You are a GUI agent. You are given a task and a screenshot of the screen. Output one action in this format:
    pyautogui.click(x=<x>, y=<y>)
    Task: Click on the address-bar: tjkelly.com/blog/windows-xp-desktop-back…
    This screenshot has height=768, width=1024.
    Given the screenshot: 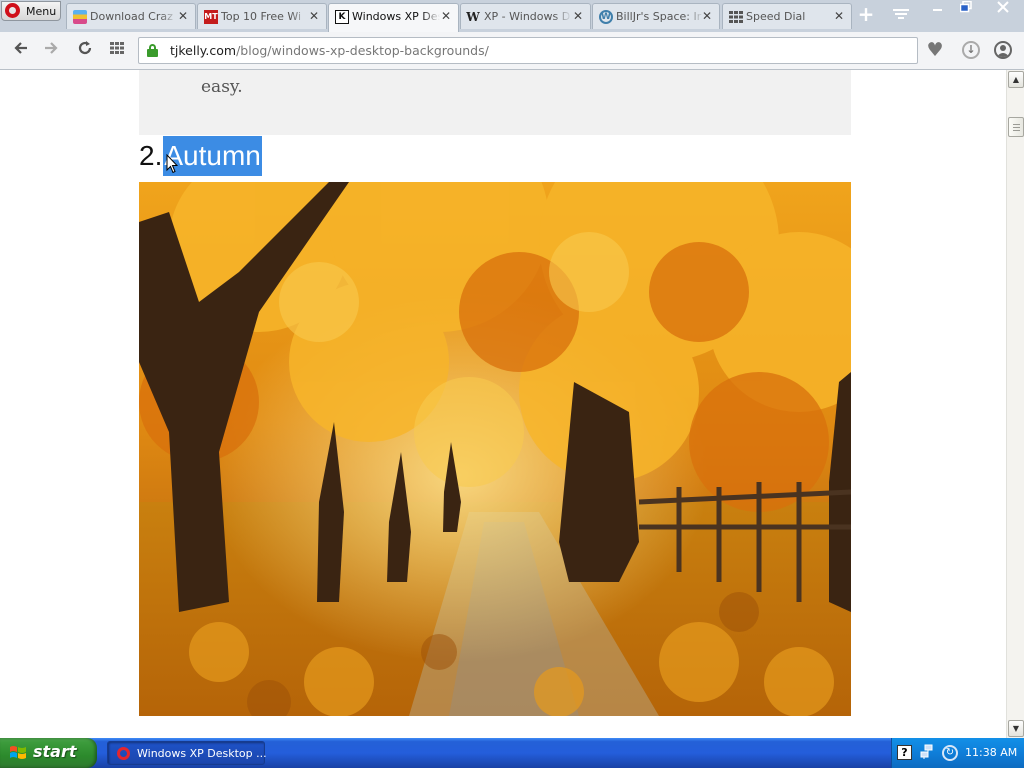 What is the action you would take?
    pyautogui.click(x=528, y=50)
    